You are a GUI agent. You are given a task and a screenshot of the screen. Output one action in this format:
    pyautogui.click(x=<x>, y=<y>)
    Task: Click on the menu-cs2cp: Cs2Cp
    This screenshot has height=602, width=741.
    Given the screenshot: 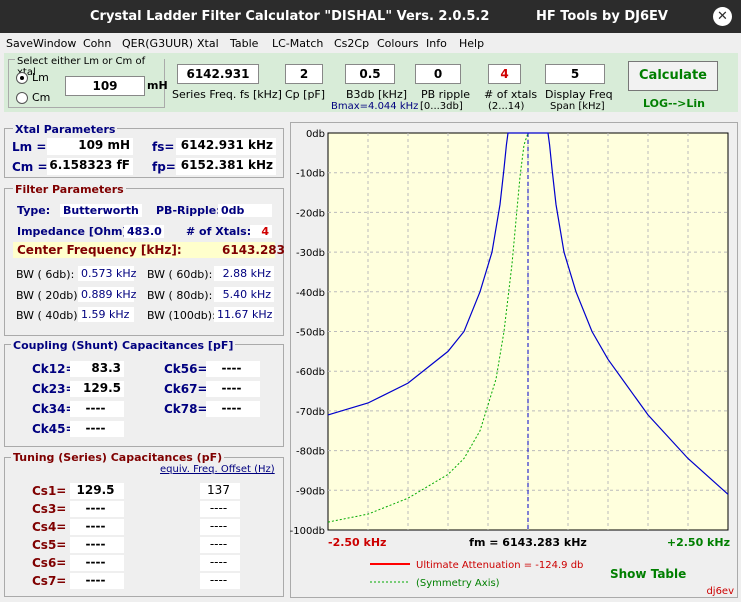 What is the action you would take?
    pyautogui.click(x=351, y=43)
    